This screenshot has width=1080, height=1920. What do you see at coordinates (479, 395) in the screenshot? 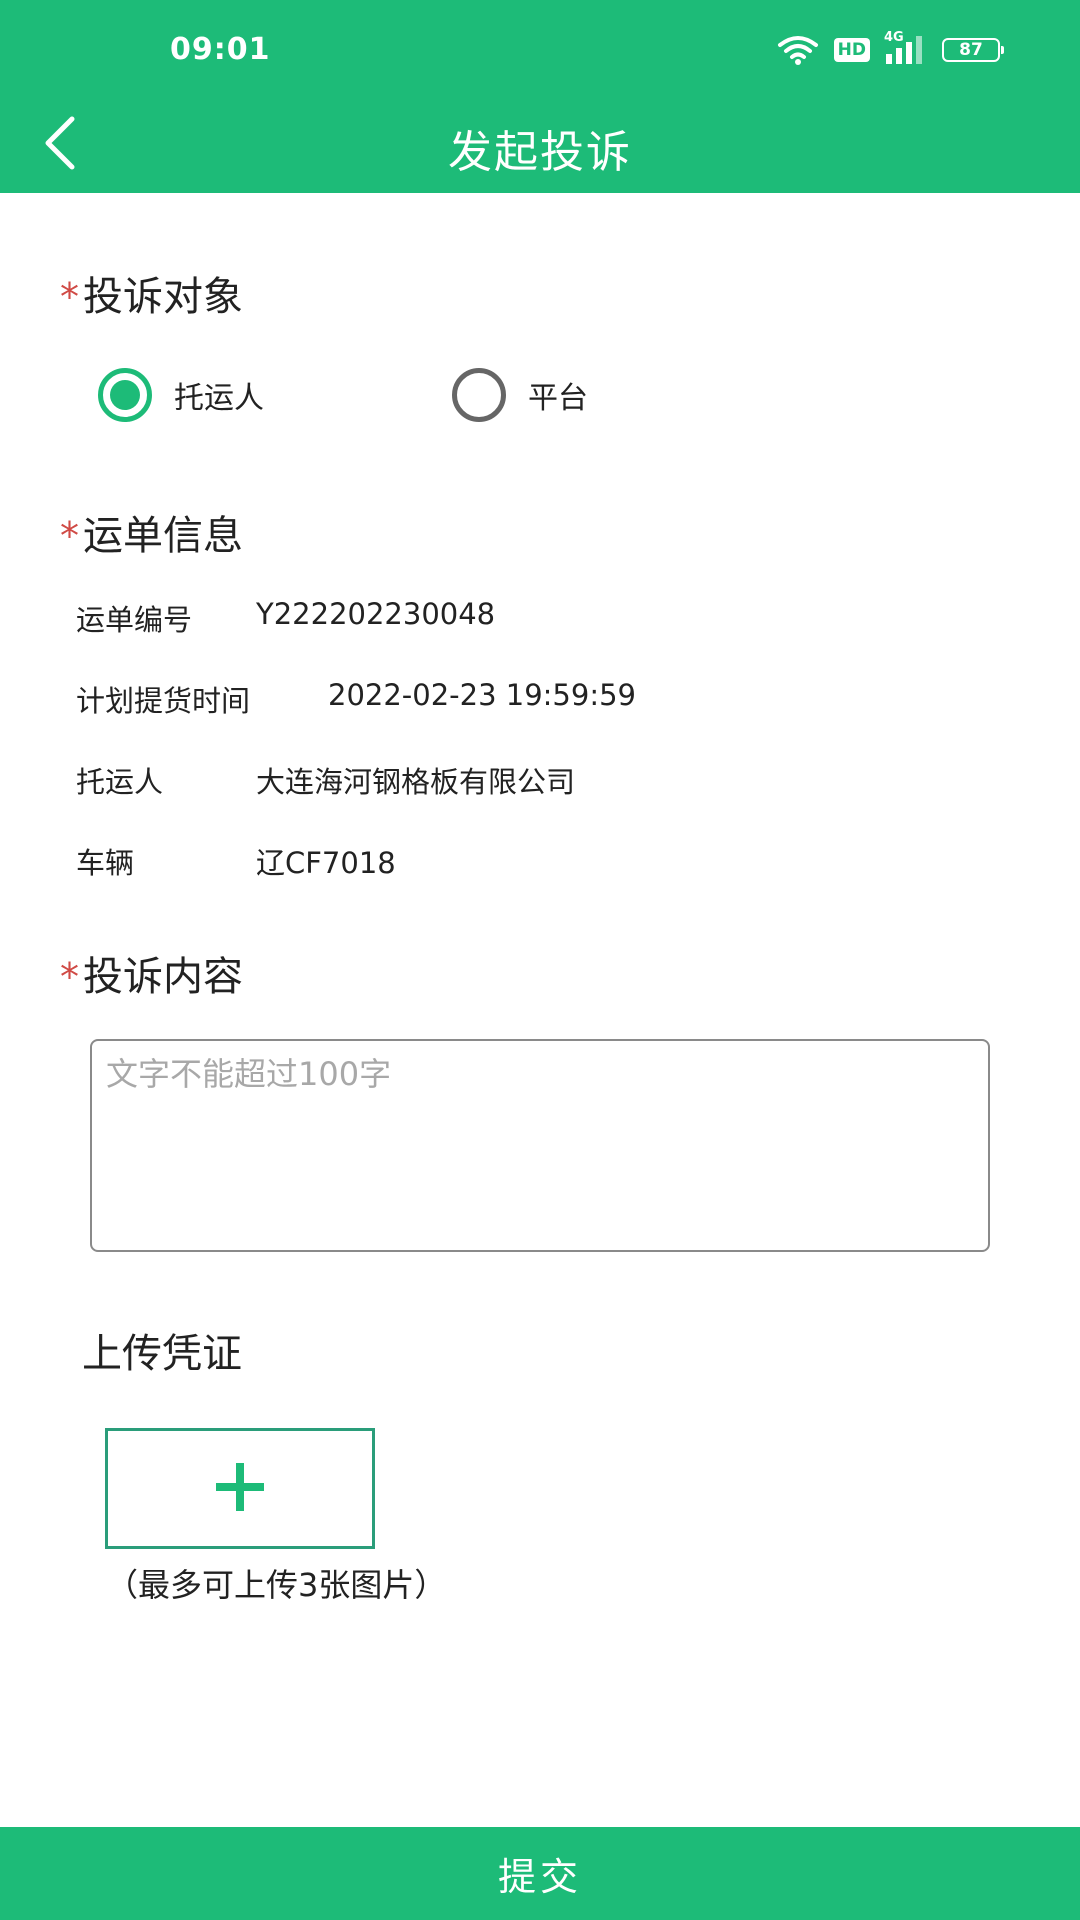
I see `radio-unchecked-icon` at bounding box center [479, 395].